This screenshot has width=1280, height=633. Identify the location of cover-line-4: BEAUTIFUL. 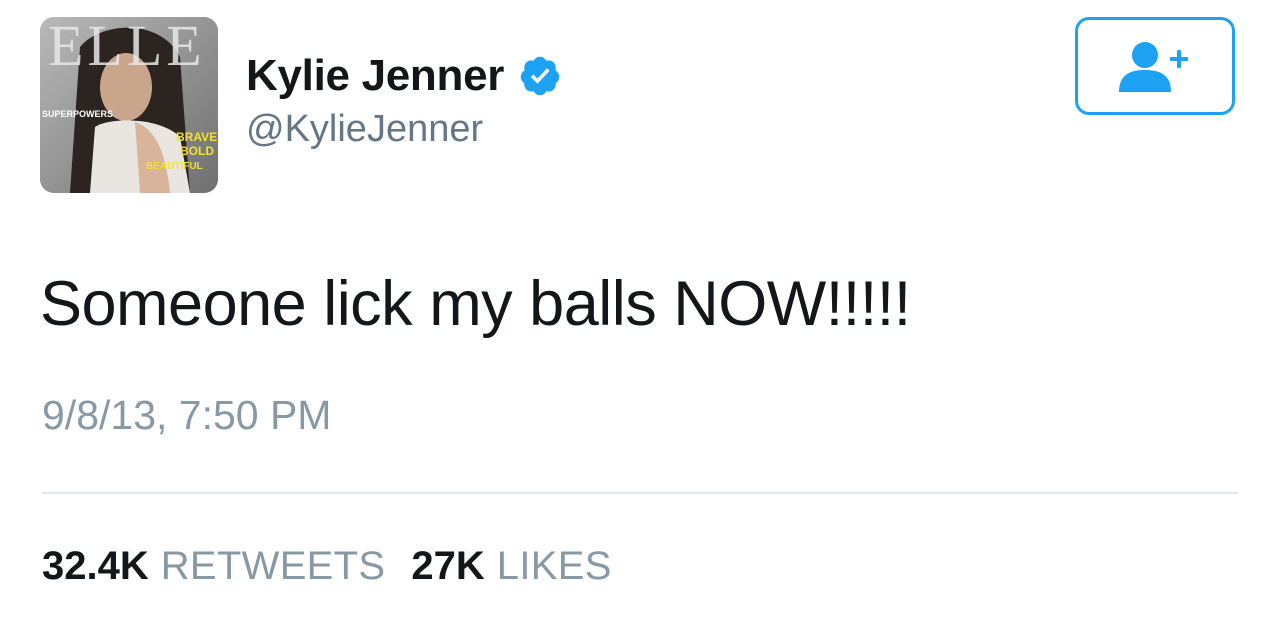
(174, 166).